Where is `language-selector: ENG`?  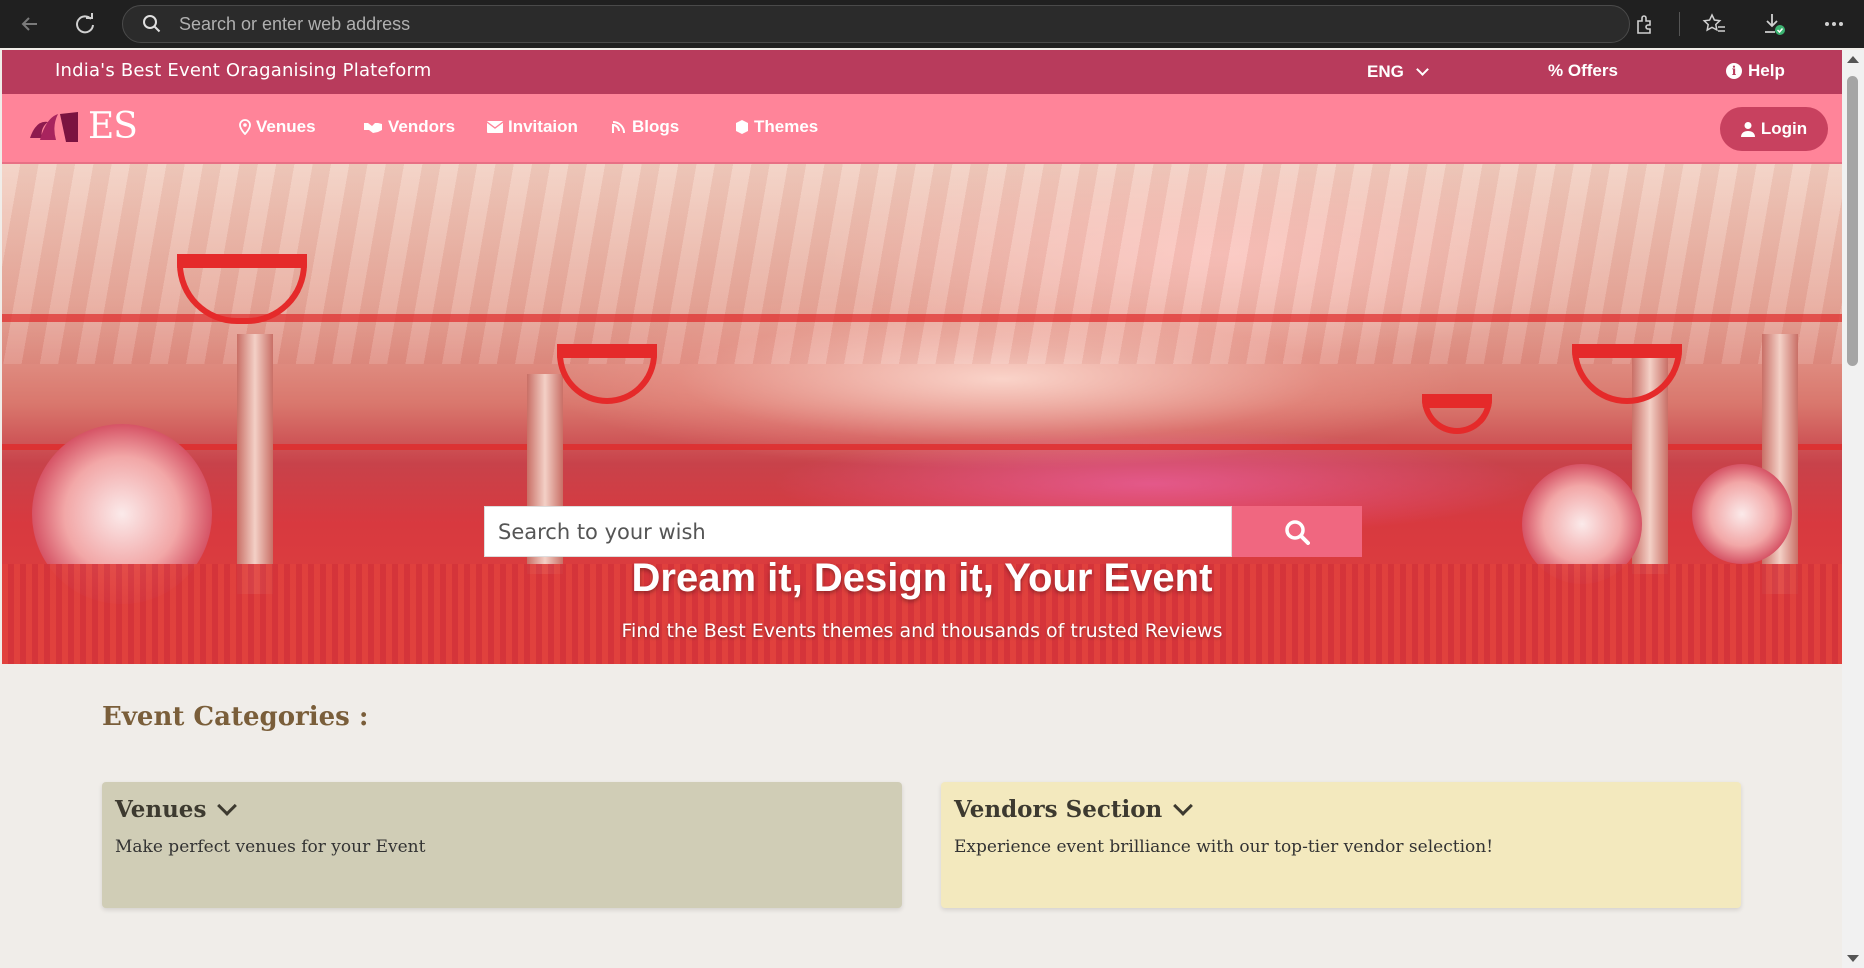 language-selector: ENG is located at coordinates (1398, 72).